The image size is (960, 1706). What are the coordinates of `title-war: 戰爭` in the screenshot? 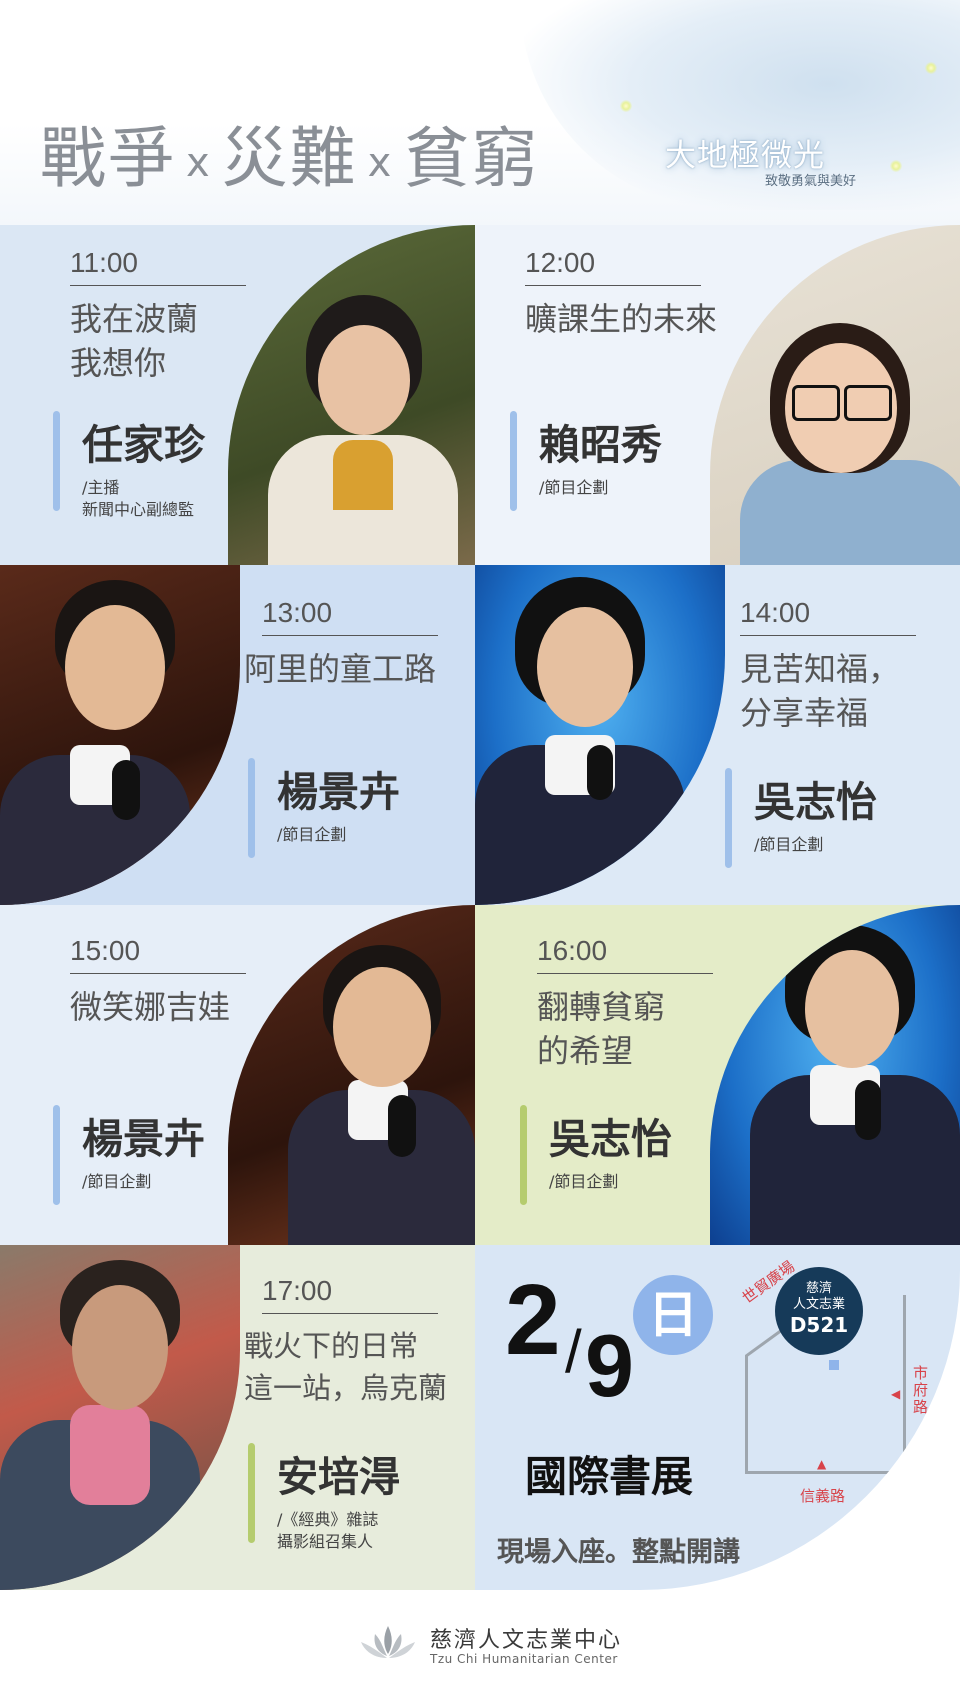 It's located at (108, 158).